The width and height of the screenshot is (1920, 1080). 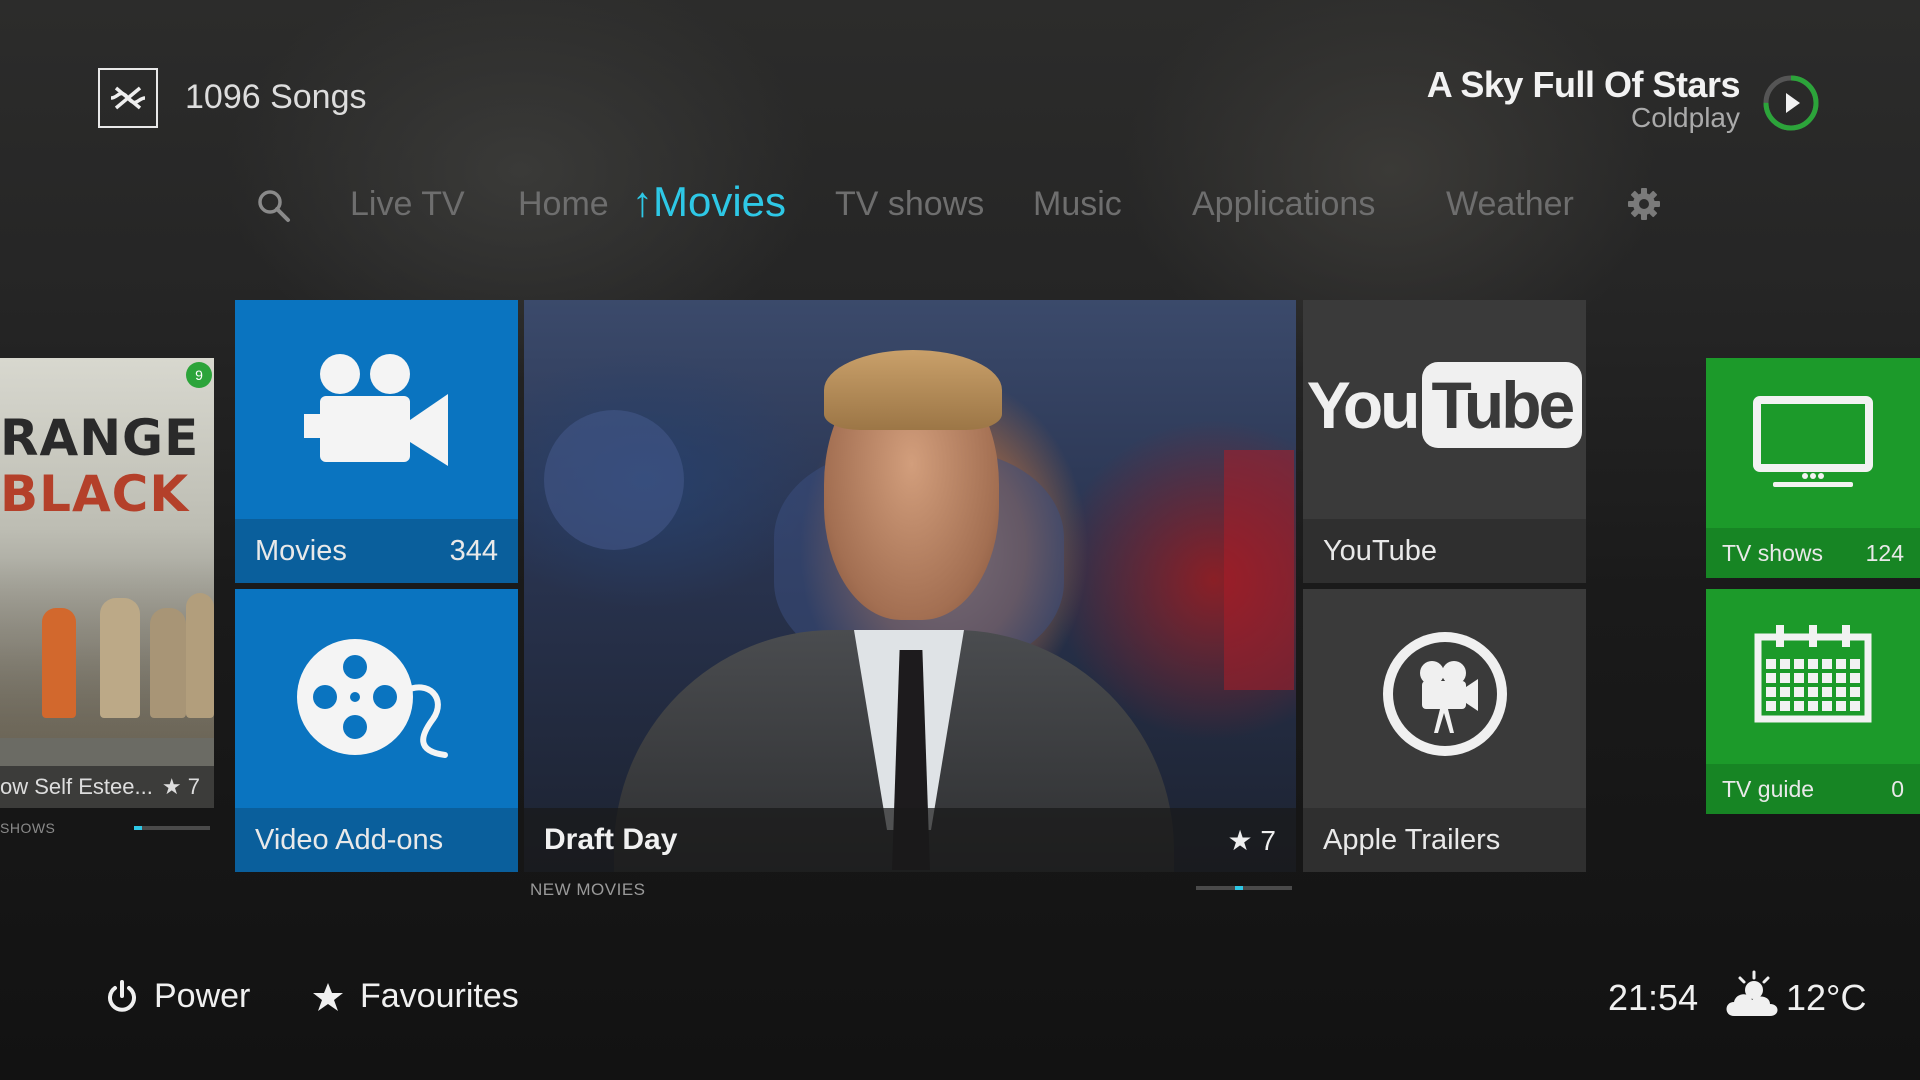 I want to click on search-icon, so click(x=274, y=206).